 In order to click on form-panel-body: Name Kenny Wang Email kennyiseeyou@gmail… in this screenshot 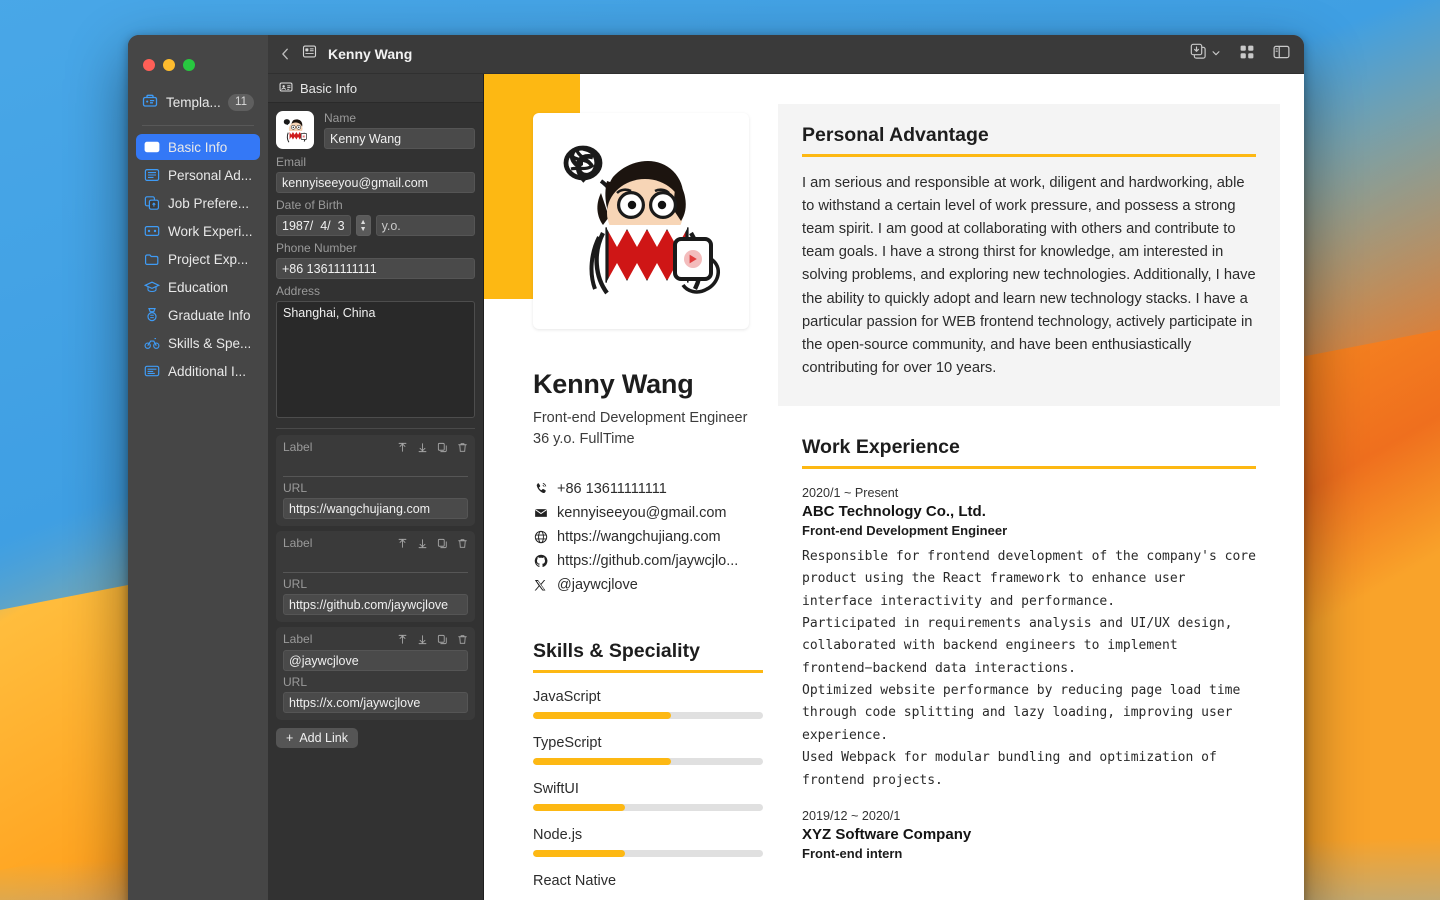, I will do `click(375, 430)`.